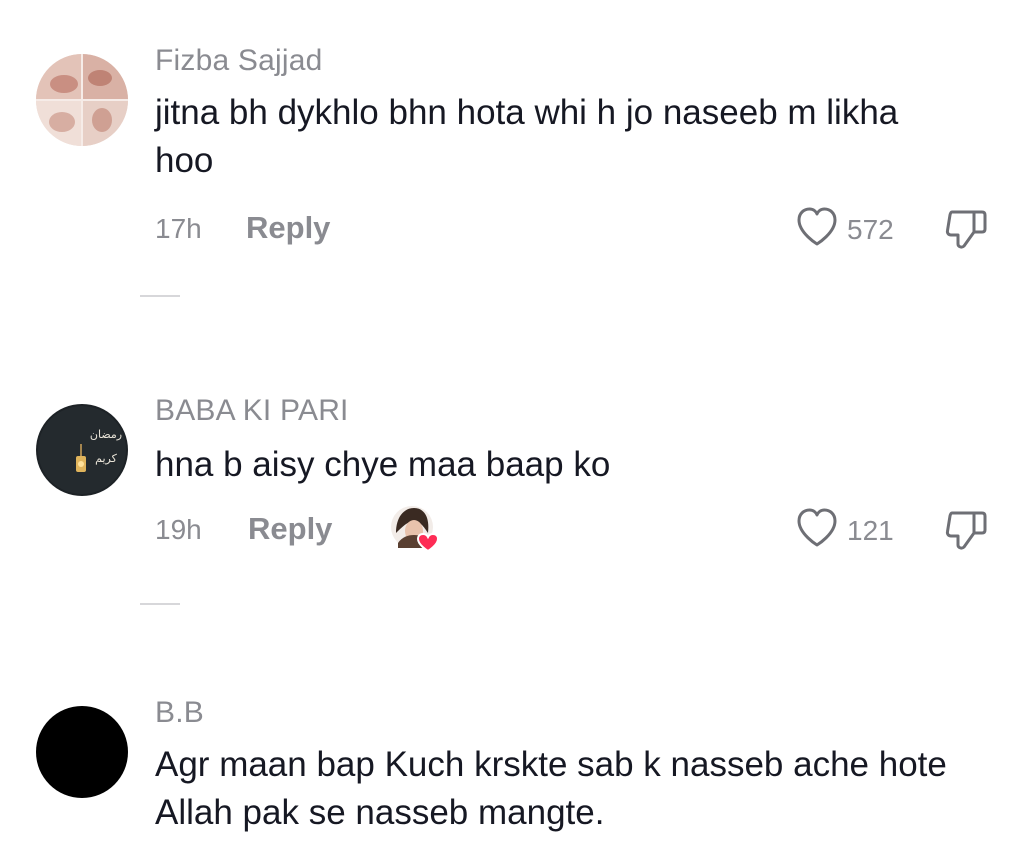 This screenshot has width=1024, height=858. Describe the element at coordinates (416, 529) in the screenshot. I see `creator-liked-badge` at that location.